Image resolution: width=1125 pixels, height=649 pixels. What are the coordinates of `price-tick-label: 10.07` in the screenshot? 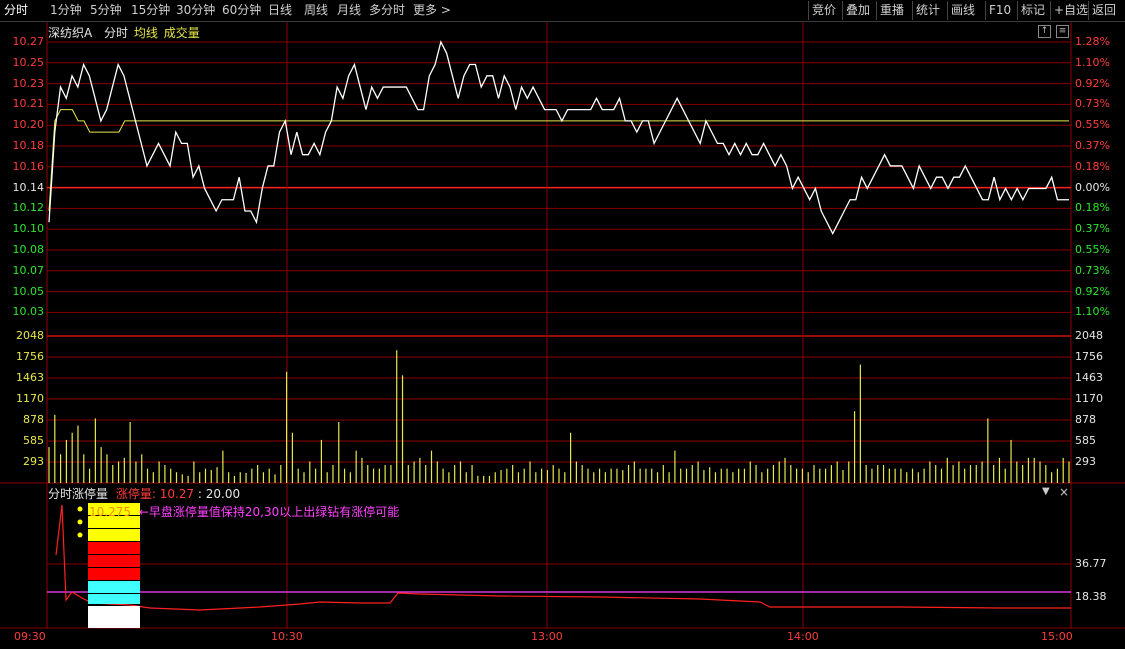 It's located at (28, 270).